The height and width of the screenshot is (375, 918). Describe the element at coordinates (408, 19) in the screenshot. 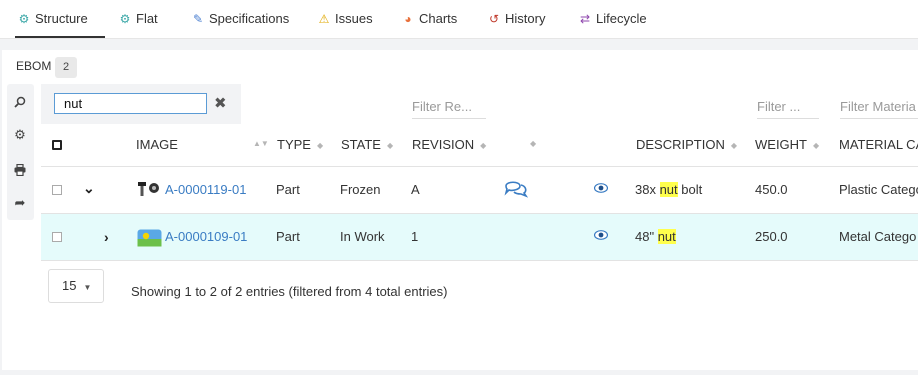

I see `pie-chart-icon: ◕` at that location.